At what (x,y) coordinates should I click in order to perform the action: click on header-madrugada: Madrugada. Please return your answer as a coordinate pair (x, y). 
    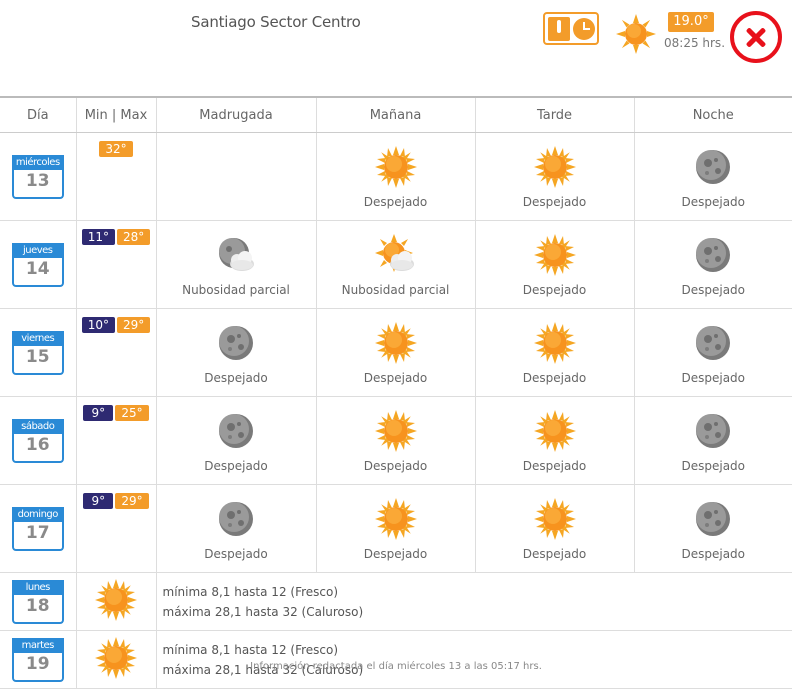
    Looking at the image, I should click on (236, 115).